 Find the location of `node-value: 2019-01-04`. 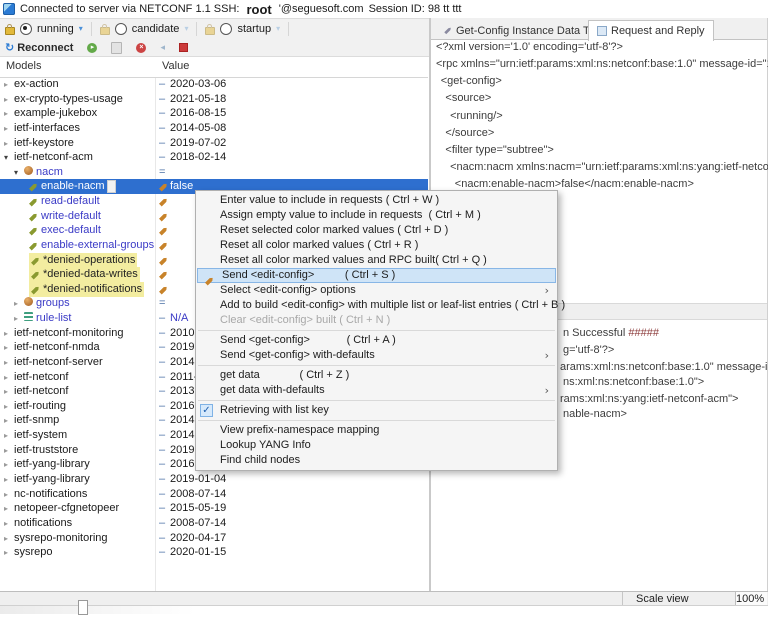

node-value: 2019-01-04 is located at coordinates (198, 479).